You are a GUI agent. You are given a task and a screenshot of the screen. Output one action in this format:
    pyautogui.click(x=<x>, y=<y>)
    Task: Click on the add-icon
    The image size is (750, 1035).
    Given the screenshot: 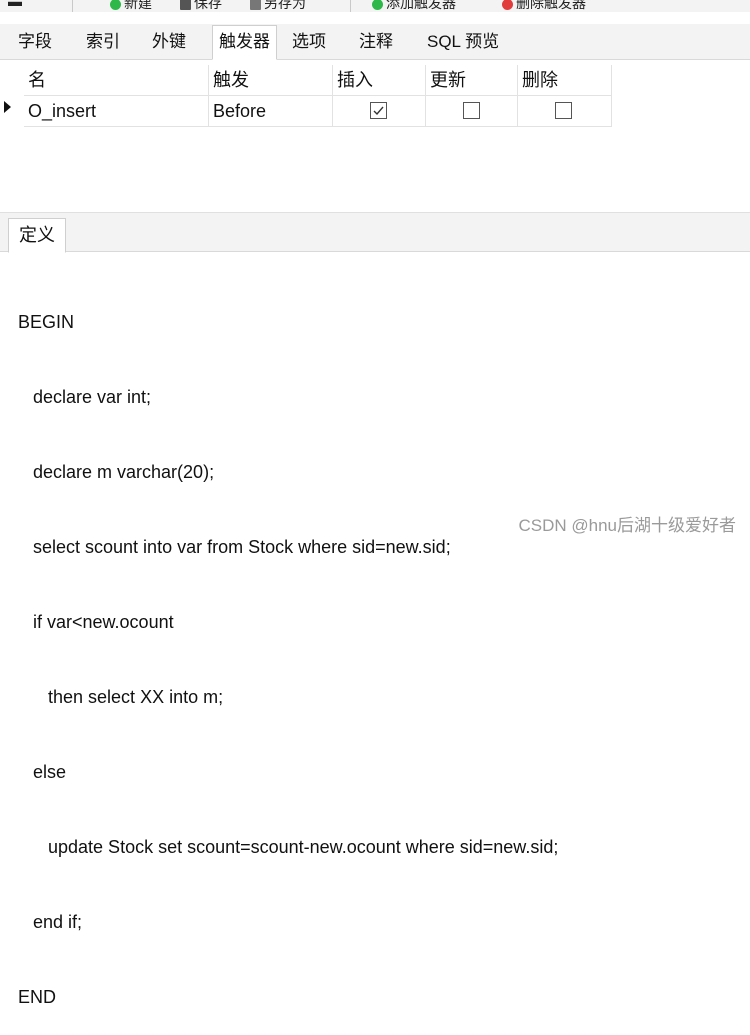 What is the action you would take?
    pyautogui.click(x=377, y=5)
    